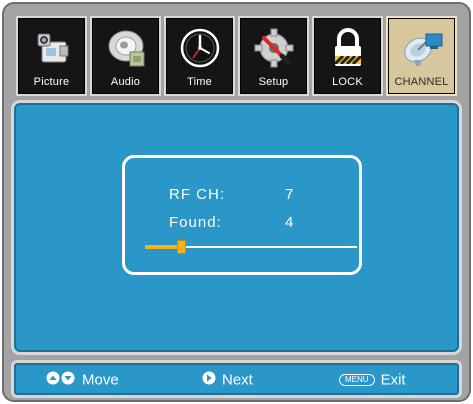 This screenshot has width=473, height=404. Describe the element at coordinates (199, 82) in the screenshot. I see `tab-label-time: Time` at that location.